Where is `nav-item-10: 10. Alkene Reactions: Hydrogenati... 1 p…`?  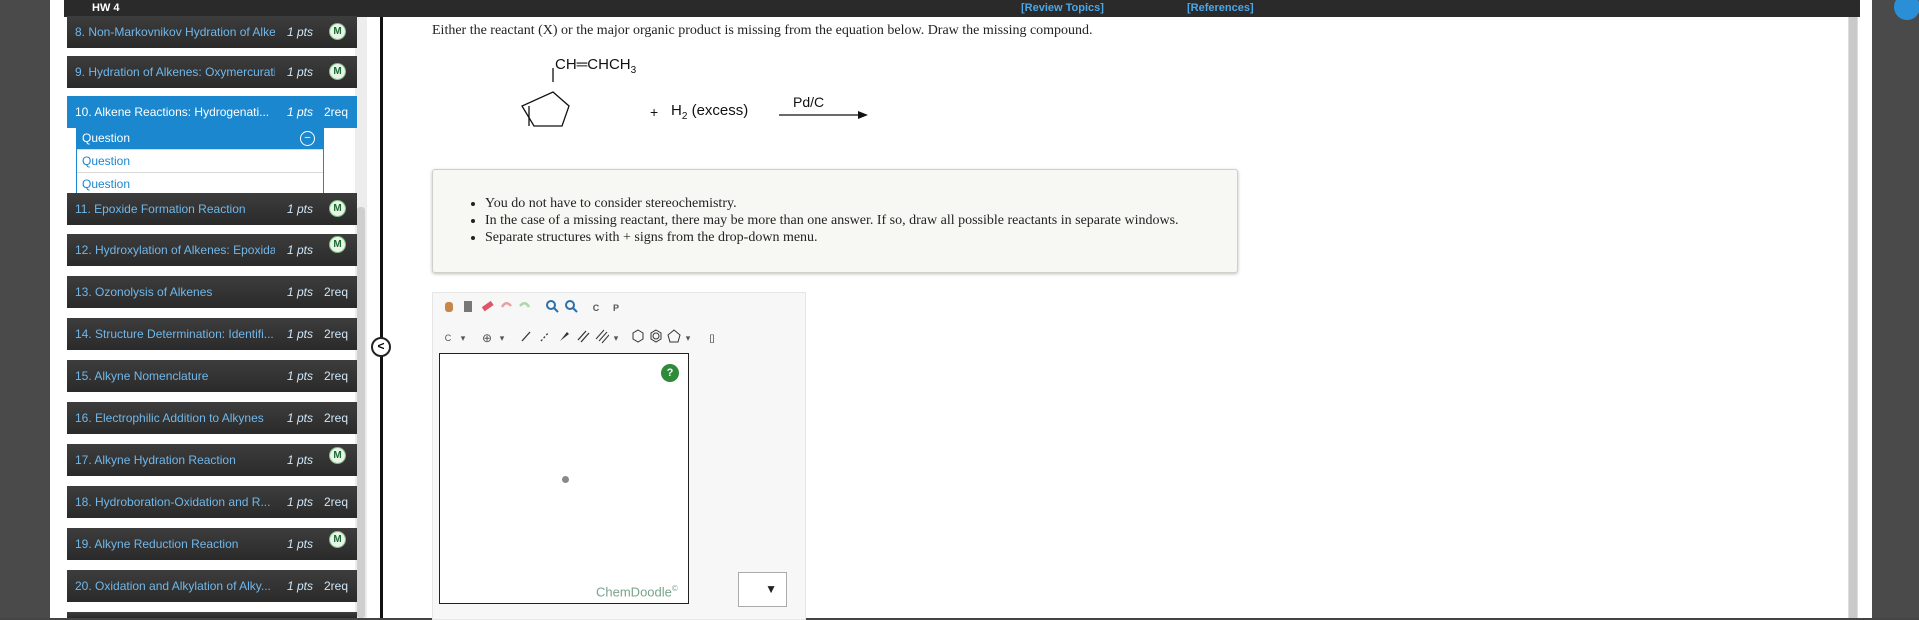
nav-item-10: 10. Alkene Reactions: Hydrogenati... 1 p… is located at coordinates (212, 112).